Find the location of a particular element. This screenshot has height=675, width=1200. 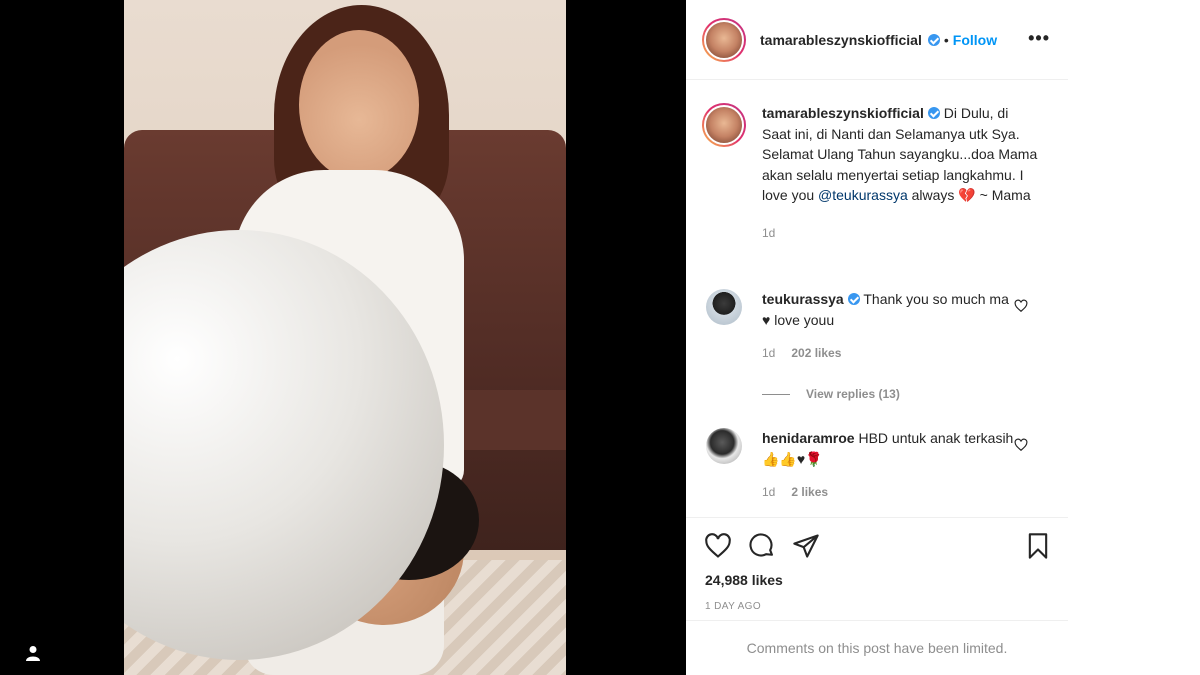

follow-button: Follow is located at coordinates (975, 40).